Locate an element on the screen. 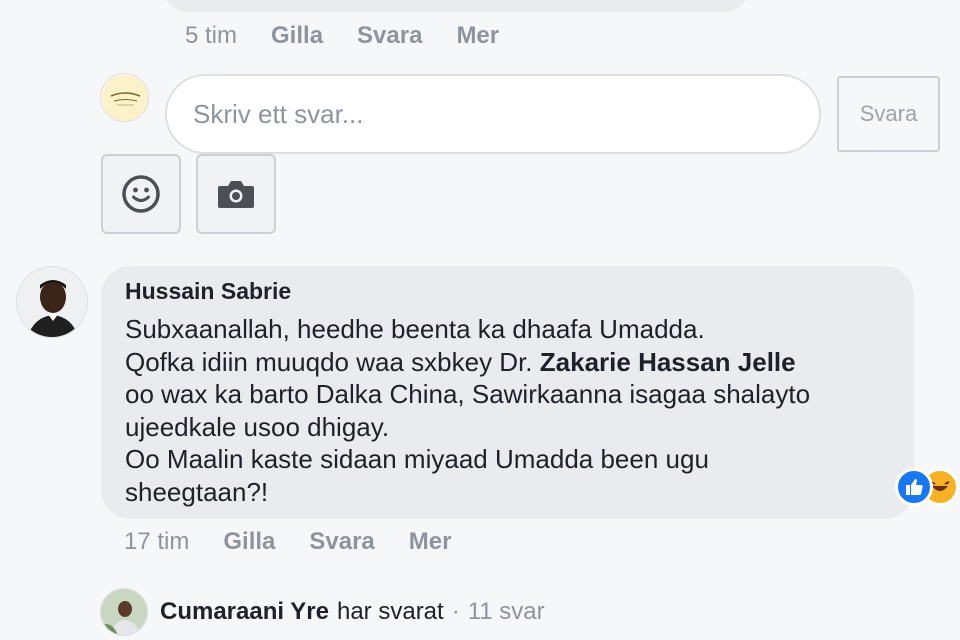 This screenshot has height=640, width=960. reactions-summary is located at coordinates (927, 488).